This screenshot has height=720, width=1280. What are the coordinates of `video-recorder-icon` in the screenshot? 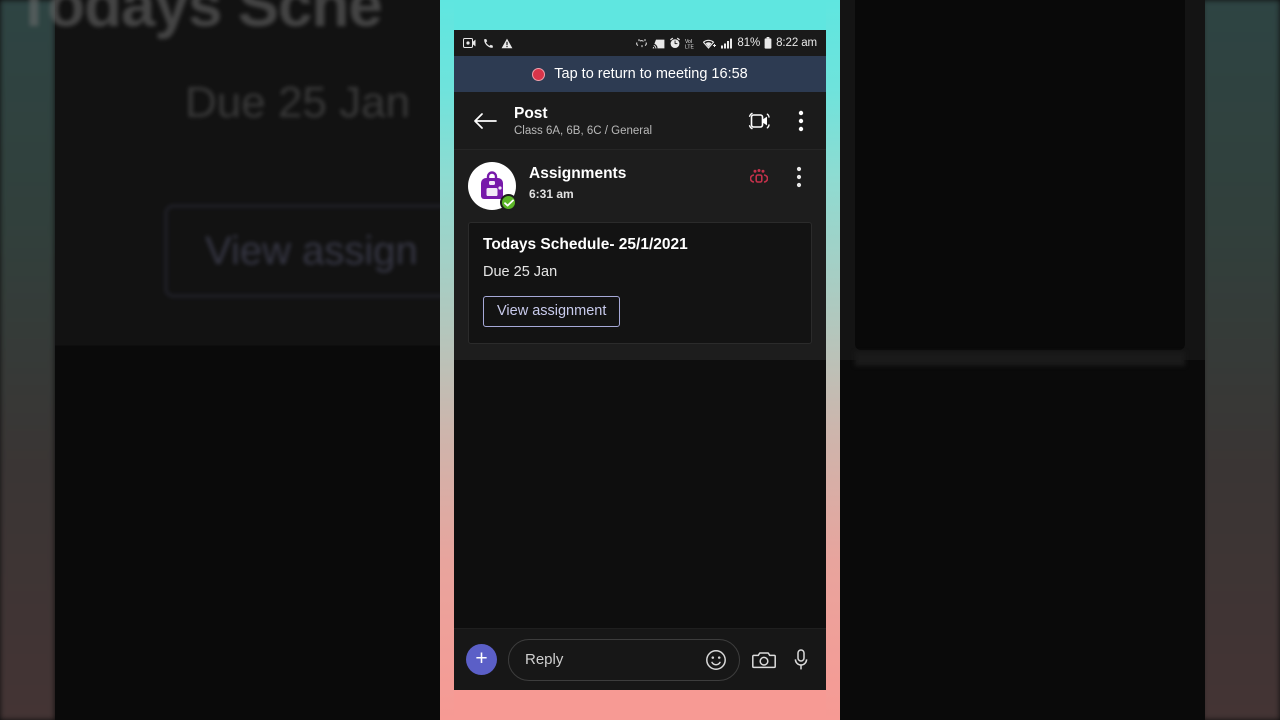 It's located at (469, 43).